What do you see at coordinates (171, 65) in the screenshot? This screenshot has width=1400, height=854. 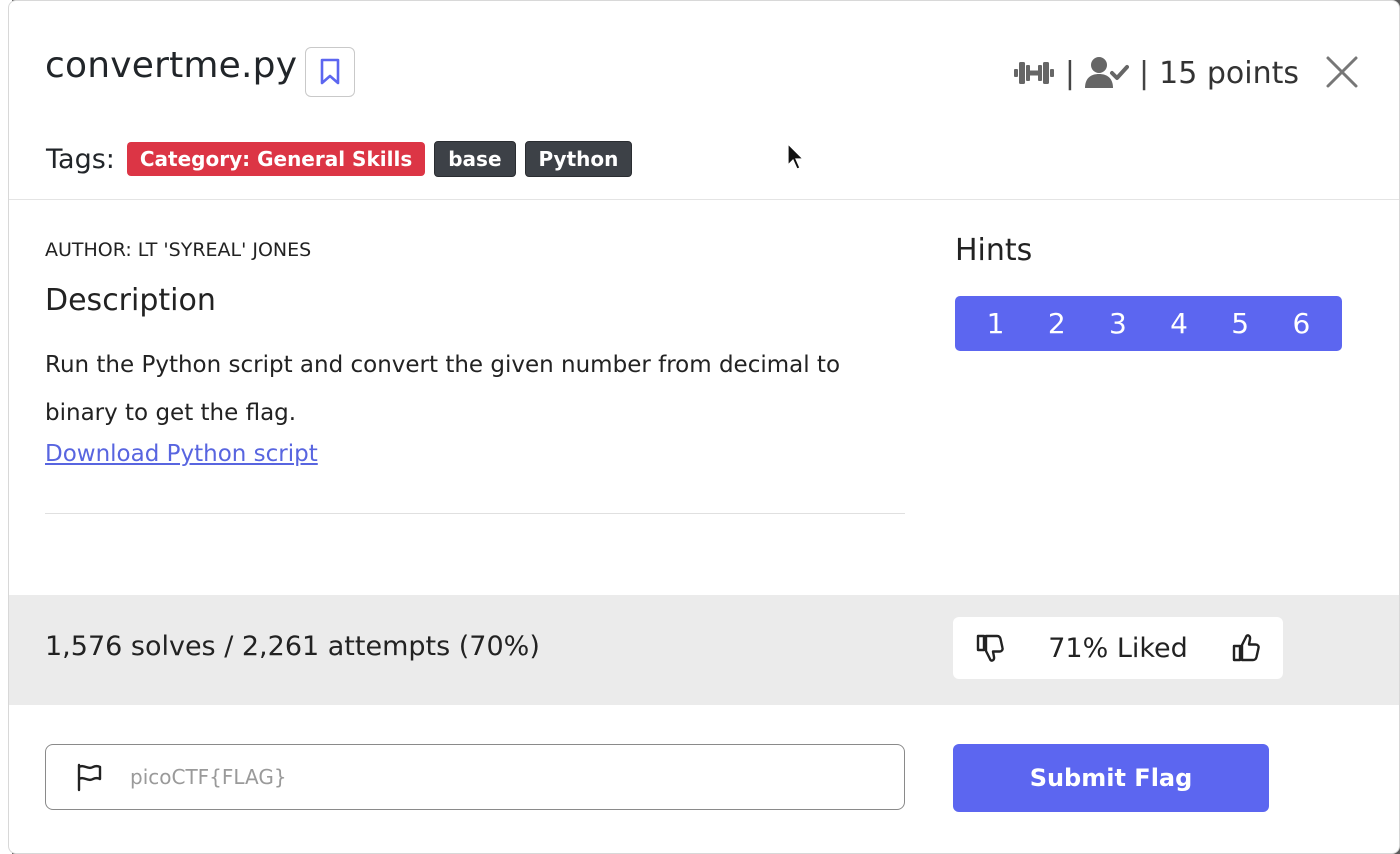 I see `challenge-title: convertme.py` at bounding box center [171, 65].